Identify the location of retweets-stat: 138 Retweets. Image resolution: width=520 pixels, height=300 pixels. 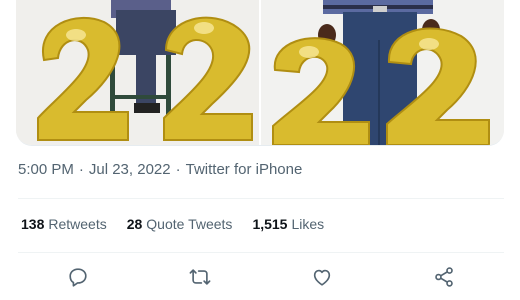
(64, 224).